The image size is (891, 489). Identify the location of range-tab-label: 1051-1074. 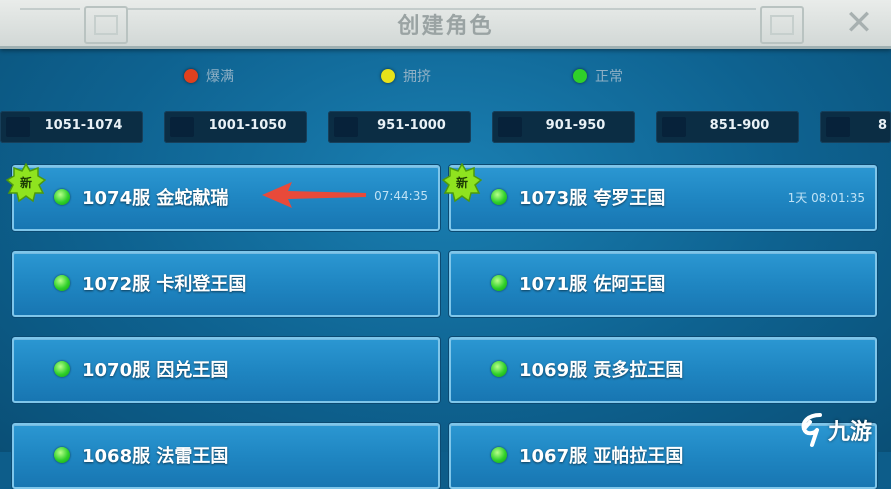
(83, 125).